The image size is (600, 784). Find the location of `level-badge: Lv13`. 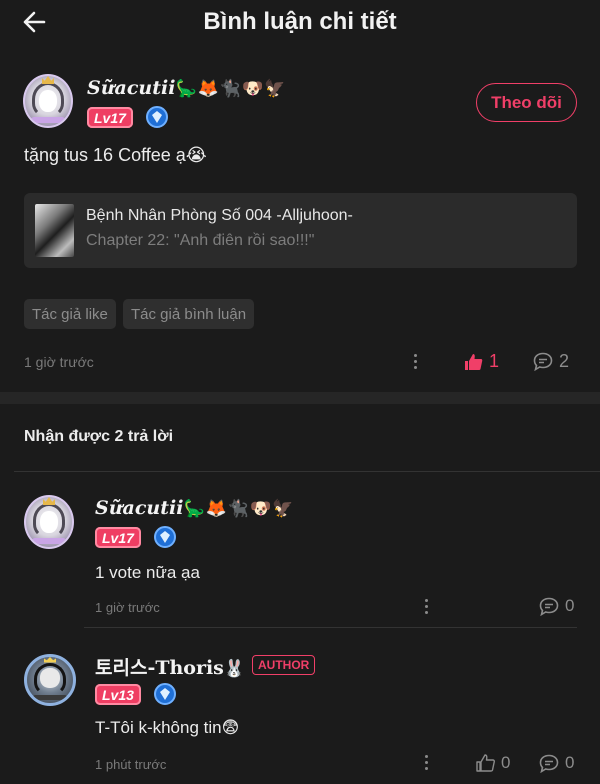

level-badge: Lv13 is located at coordinates (118, 694).